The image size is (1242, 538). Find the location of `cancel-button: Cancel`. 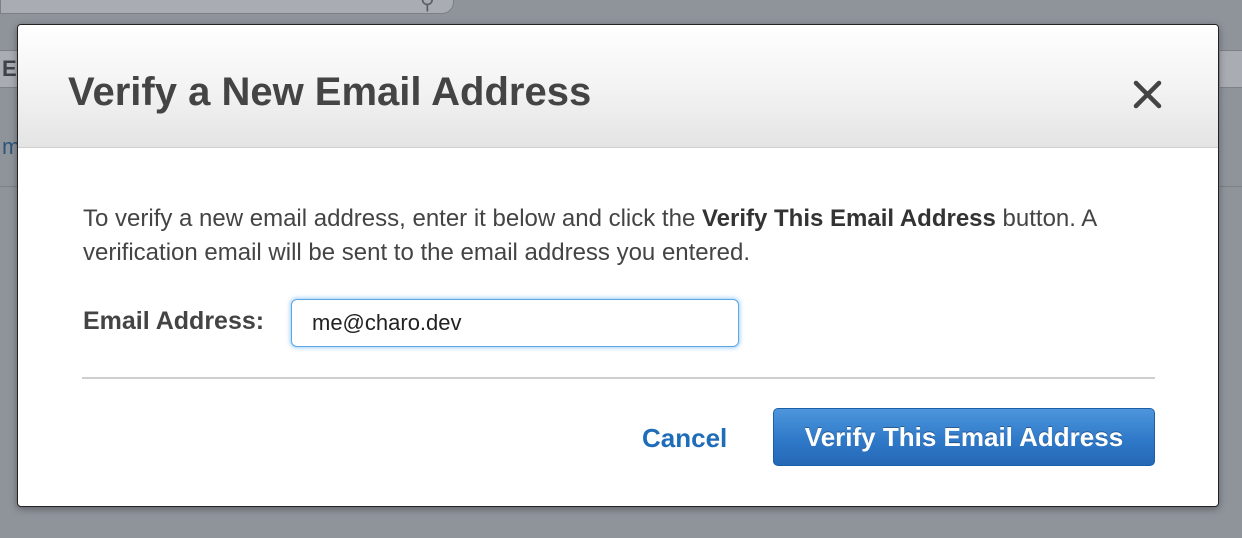

cancel-button: Cancel is located at coordinates (684, 438).